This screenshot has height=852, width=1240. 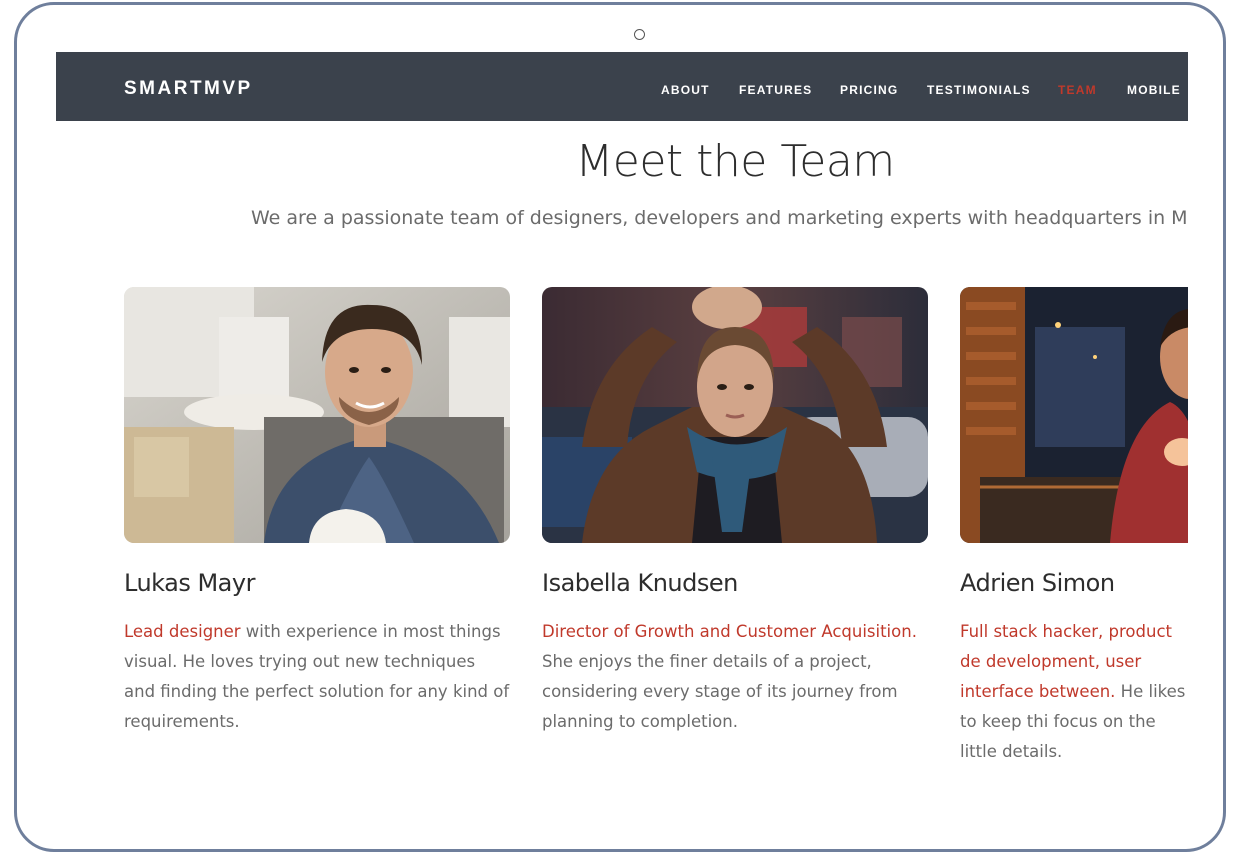 I want to click on camera-icon, so click(x=639, y=34).